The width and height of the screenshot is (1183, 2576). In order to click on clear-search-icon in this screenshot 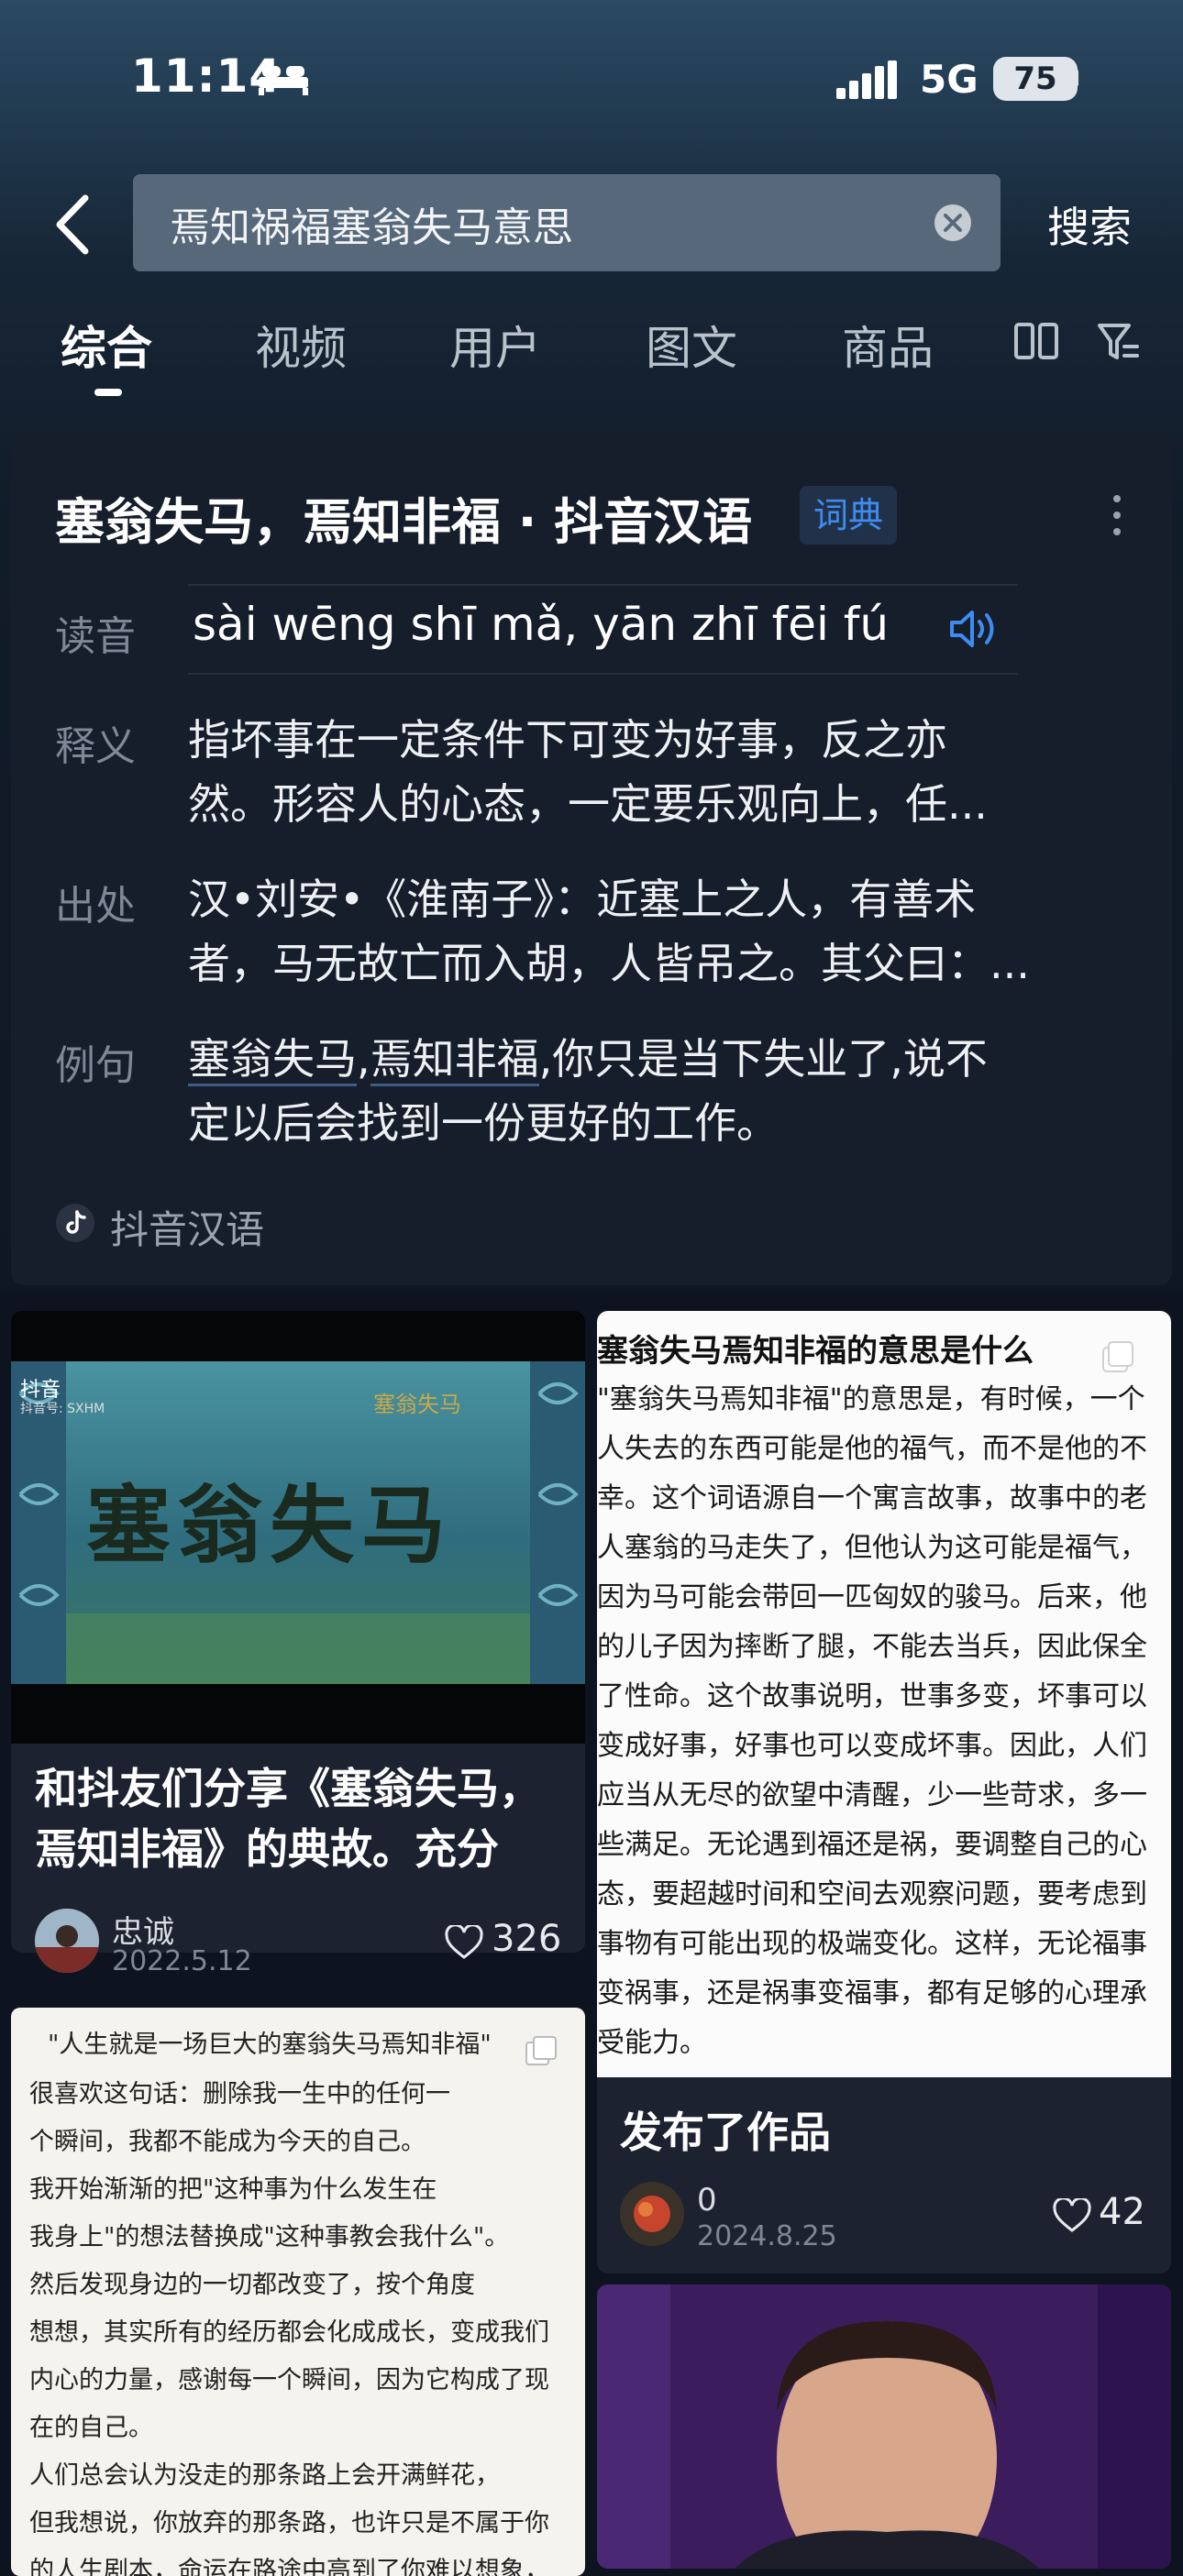, I will do `click(953, 223)`.